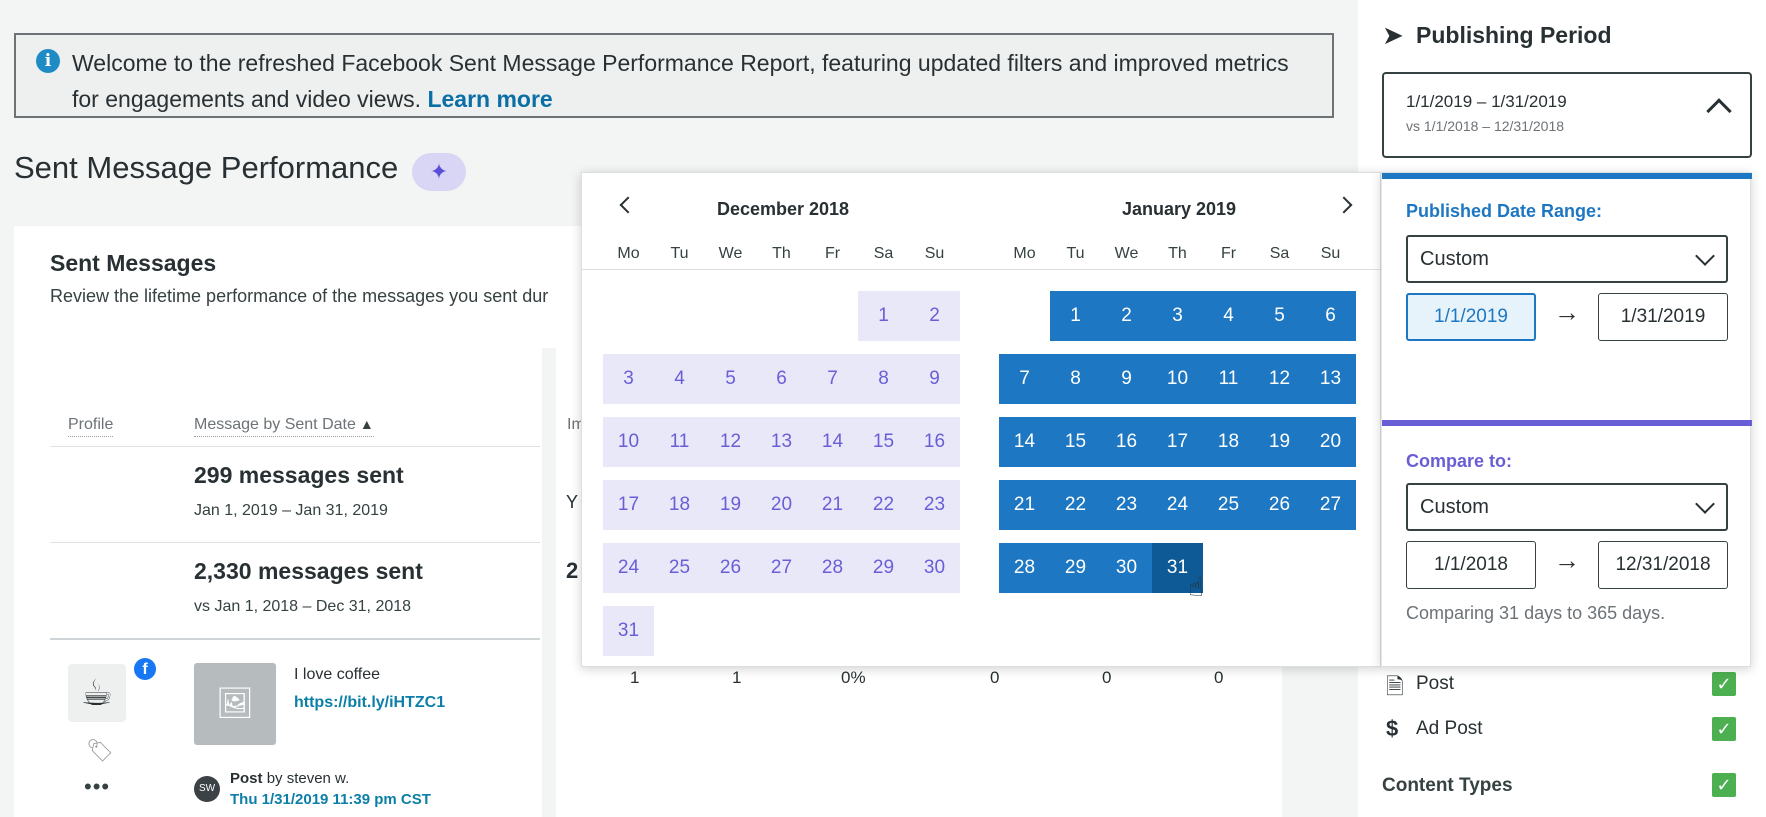 The image size is (1766, 817). What do you see at coordinates (1471, 565) in the screenshot?
I see `compare-start-date-input: 1/1/2018` at bounding box center [1471, 565].